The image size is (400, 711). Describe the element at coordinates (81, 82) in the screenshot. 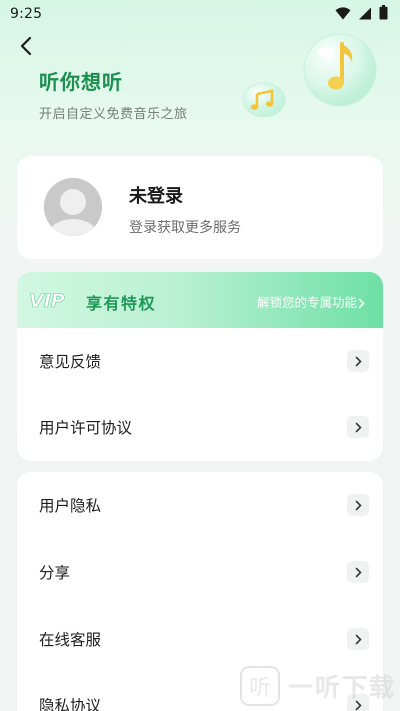

I see `page-title: 听你想听` at that location.